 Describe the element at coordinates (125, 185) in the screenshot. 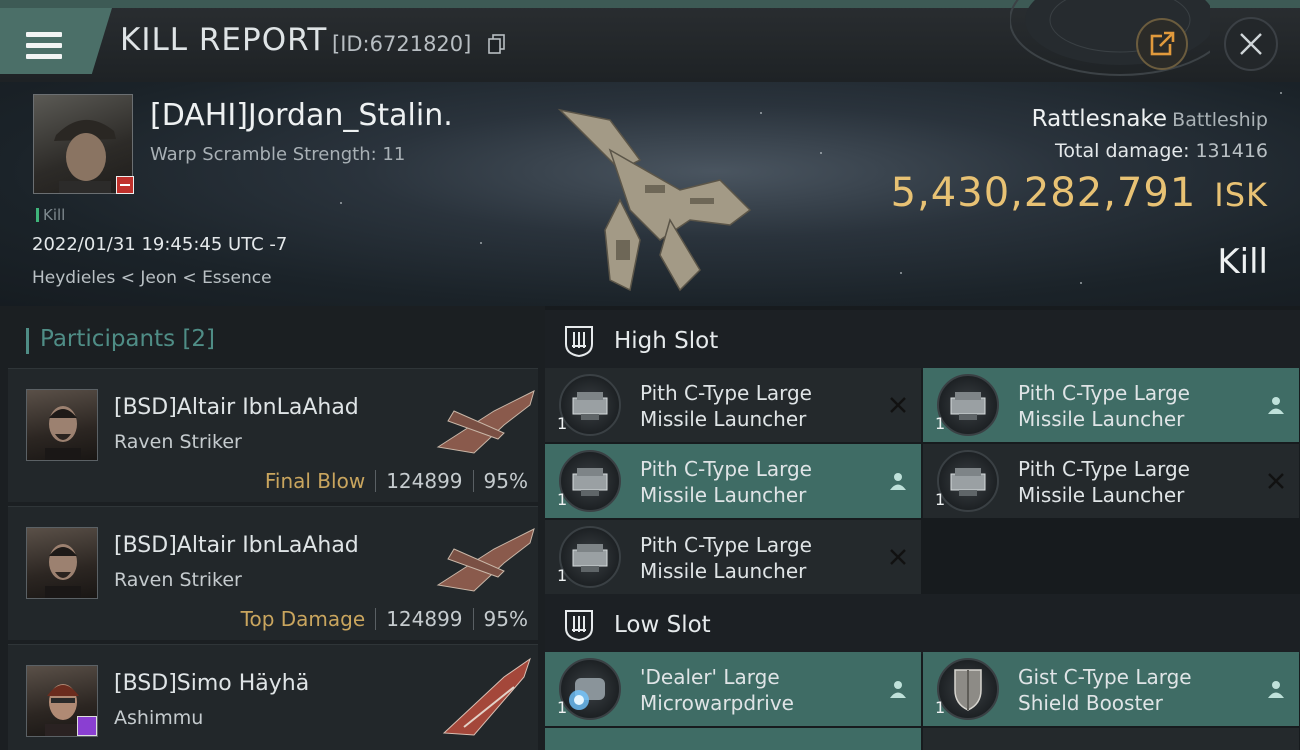

I see `corp-status-badge` at that location.